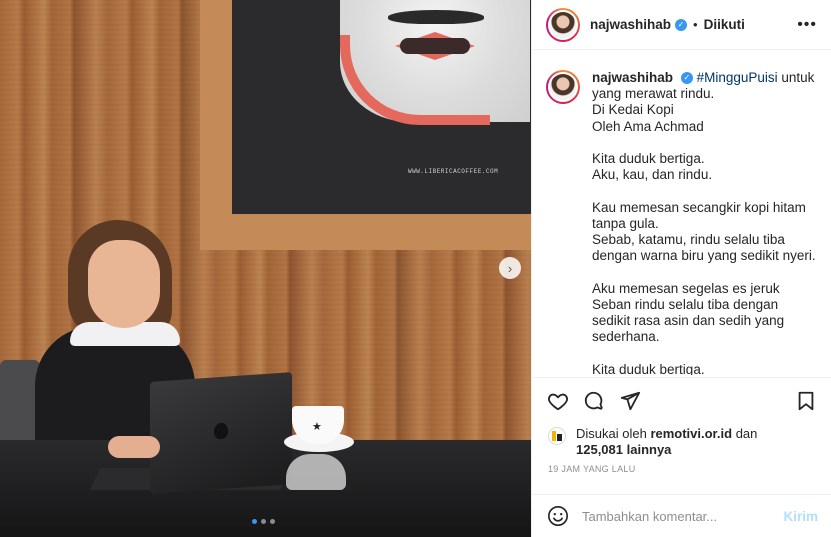 The height and width of the screenshot is (537, 831). I want to click on carousel-dots, so click(263, 521).